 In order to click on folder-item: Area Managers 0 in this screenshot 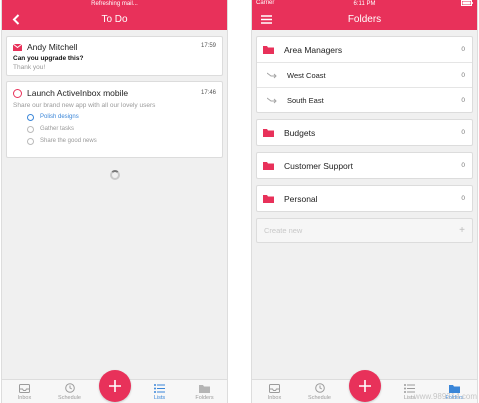, I will do `click(364, 49)`.